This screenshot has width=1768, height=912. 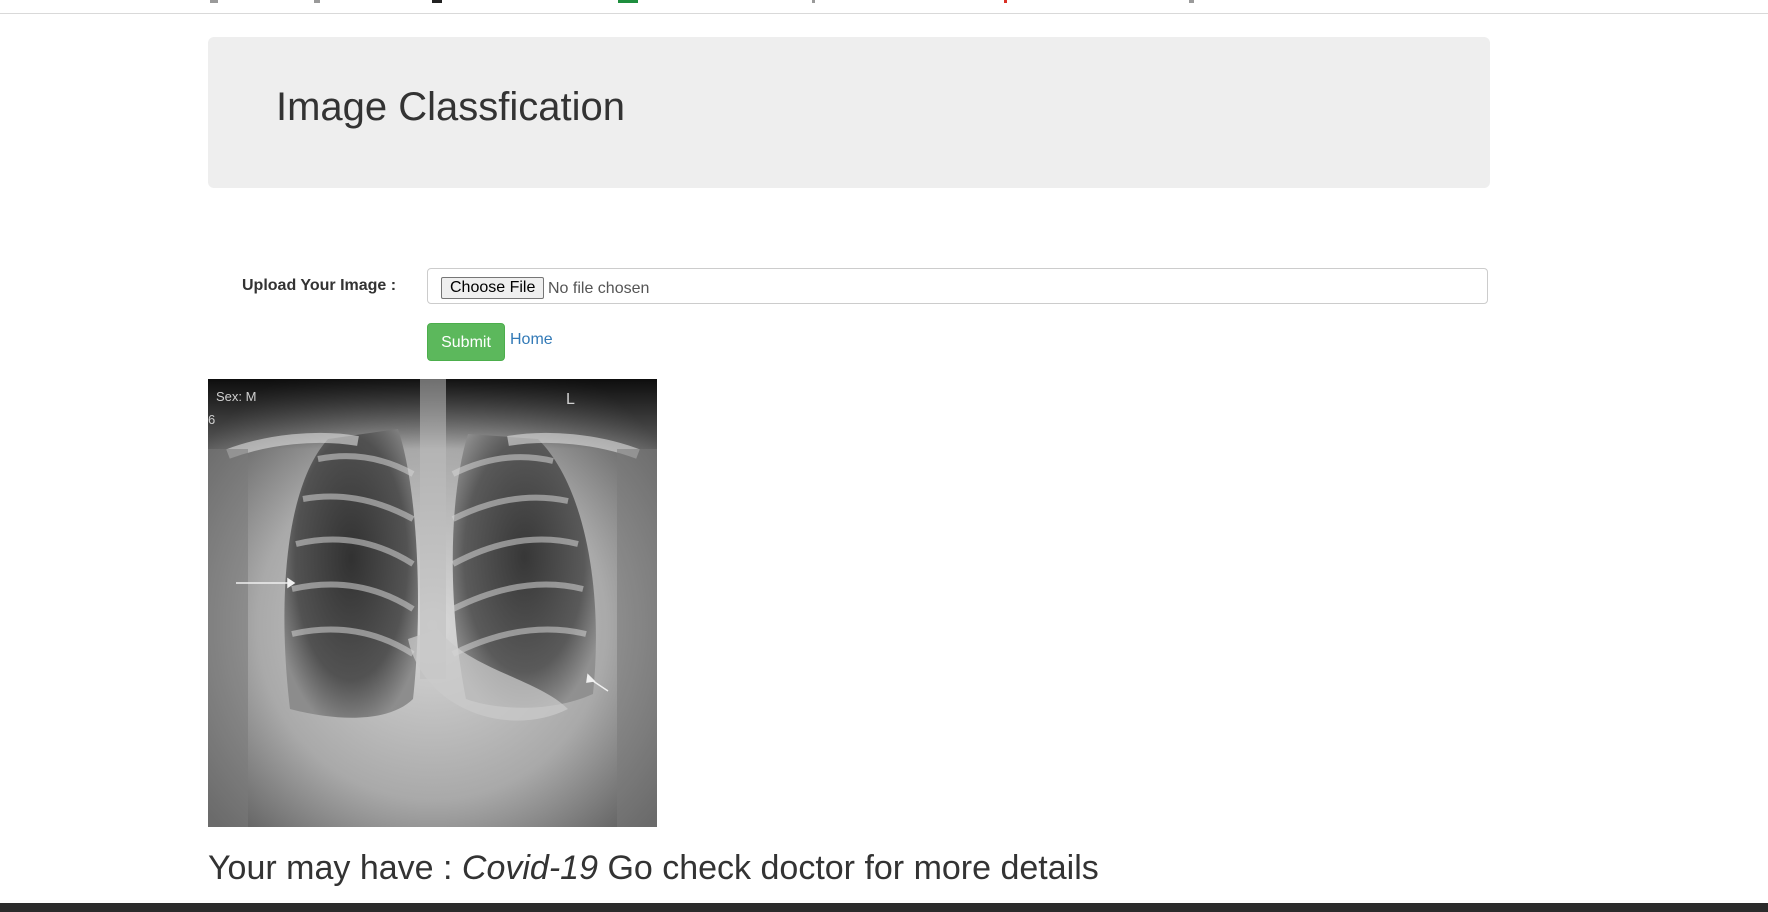 I want to click on header-jumbotron: Image Classfication, so click(x=849, y=112).